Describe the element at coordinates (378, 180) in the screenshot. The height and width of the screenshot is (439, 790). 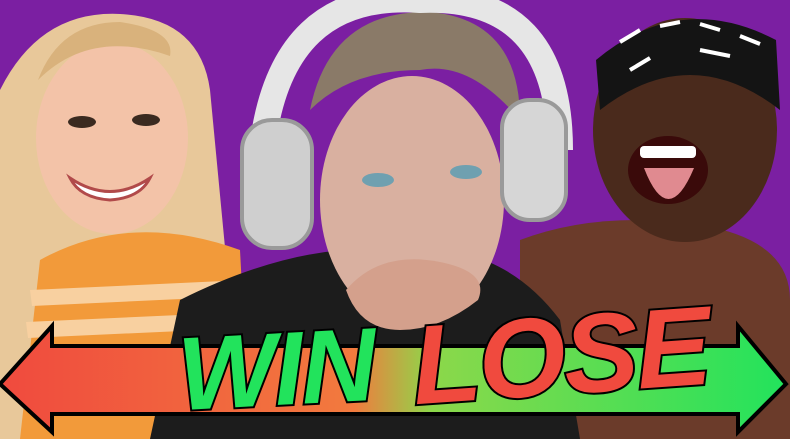
I see `center-person-eye-left` at that location.